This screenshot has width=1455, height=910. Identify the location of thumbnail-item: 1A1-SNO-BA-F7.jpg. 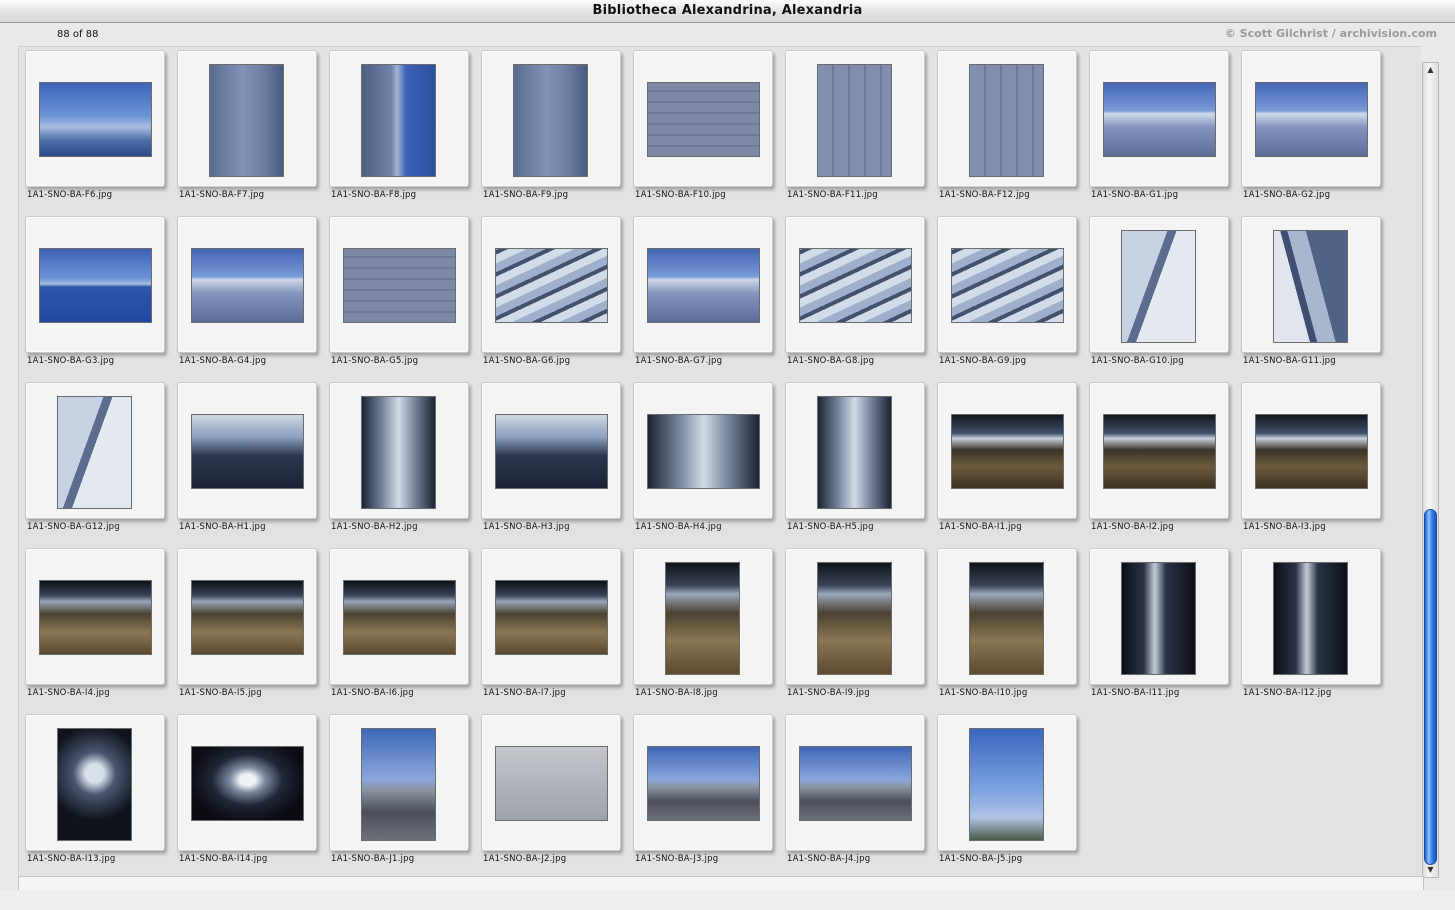
(247, 130).